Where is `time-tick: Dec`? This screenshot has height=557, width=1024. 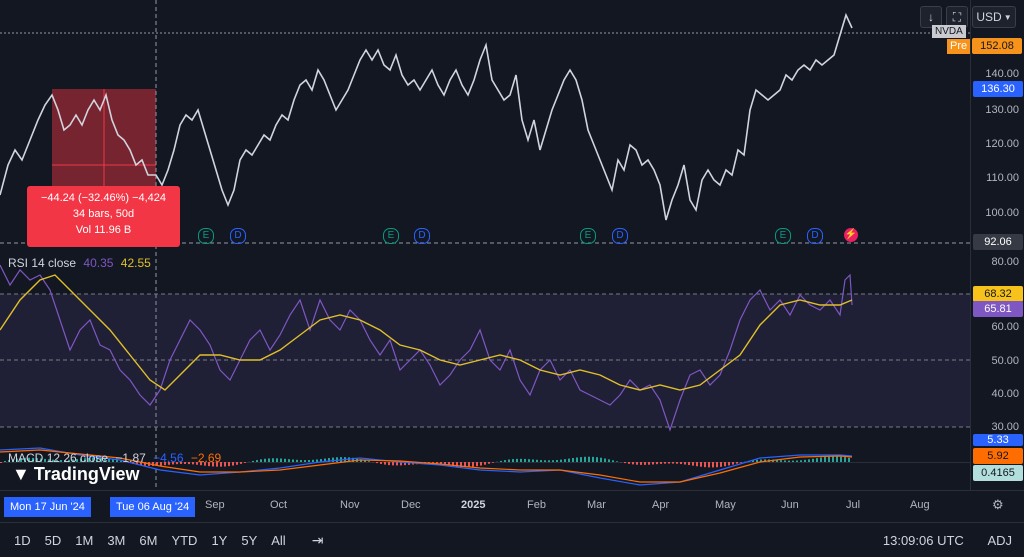 time-tick: Dec is located at coordinates (411, 505).